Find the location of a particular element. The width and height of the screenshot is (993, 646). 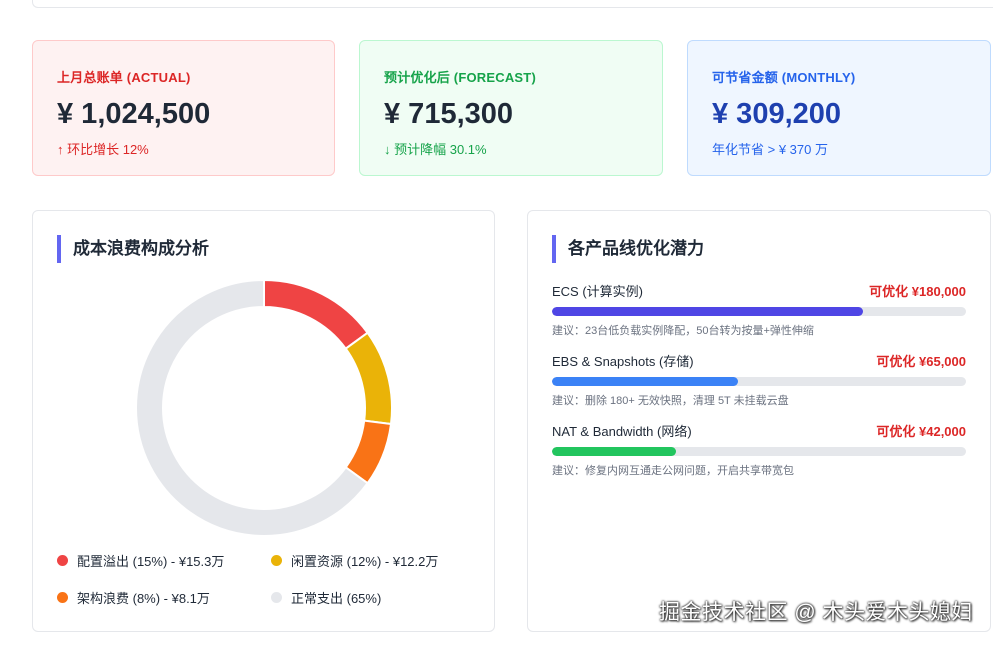

kpi-card-monthly-savings: 可节省金额 (MONTHLY) ¥ 309,200 年化节省 > ¥ 370 万 is located at coordinates (839, 108).